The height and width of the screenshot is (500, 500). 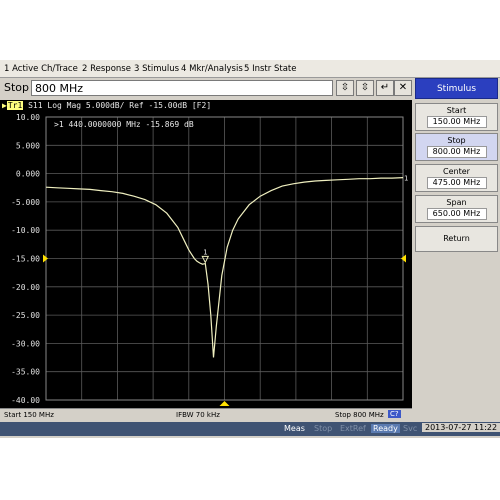 I want to click on y-tick-label: -10.00, so click(x=25, y=230).